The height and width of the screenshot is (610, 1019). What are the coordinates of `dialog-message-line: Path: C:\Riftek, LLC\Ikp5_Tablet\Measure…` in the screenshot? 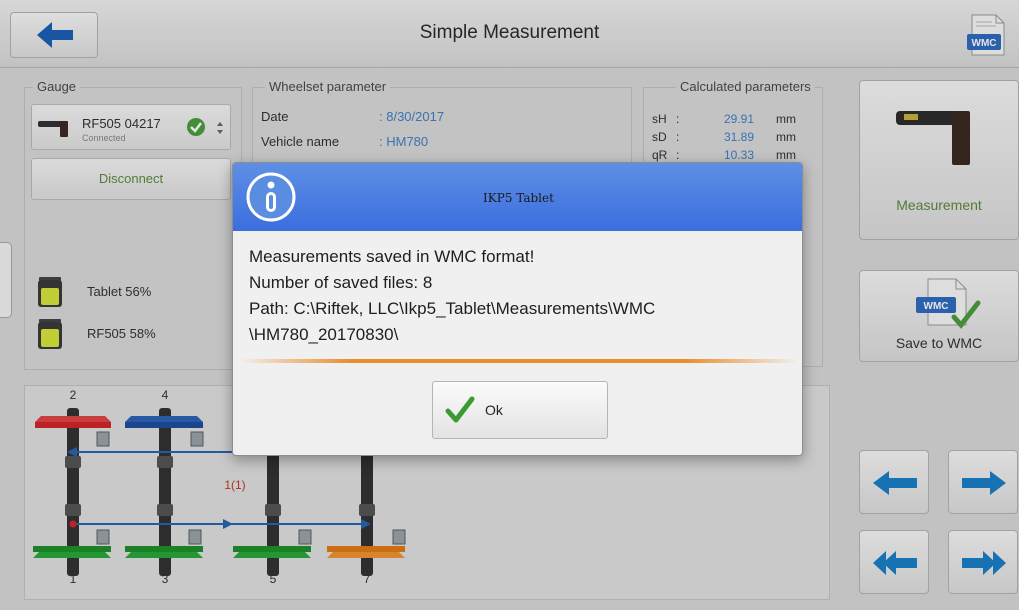 It's located at (452, 308).